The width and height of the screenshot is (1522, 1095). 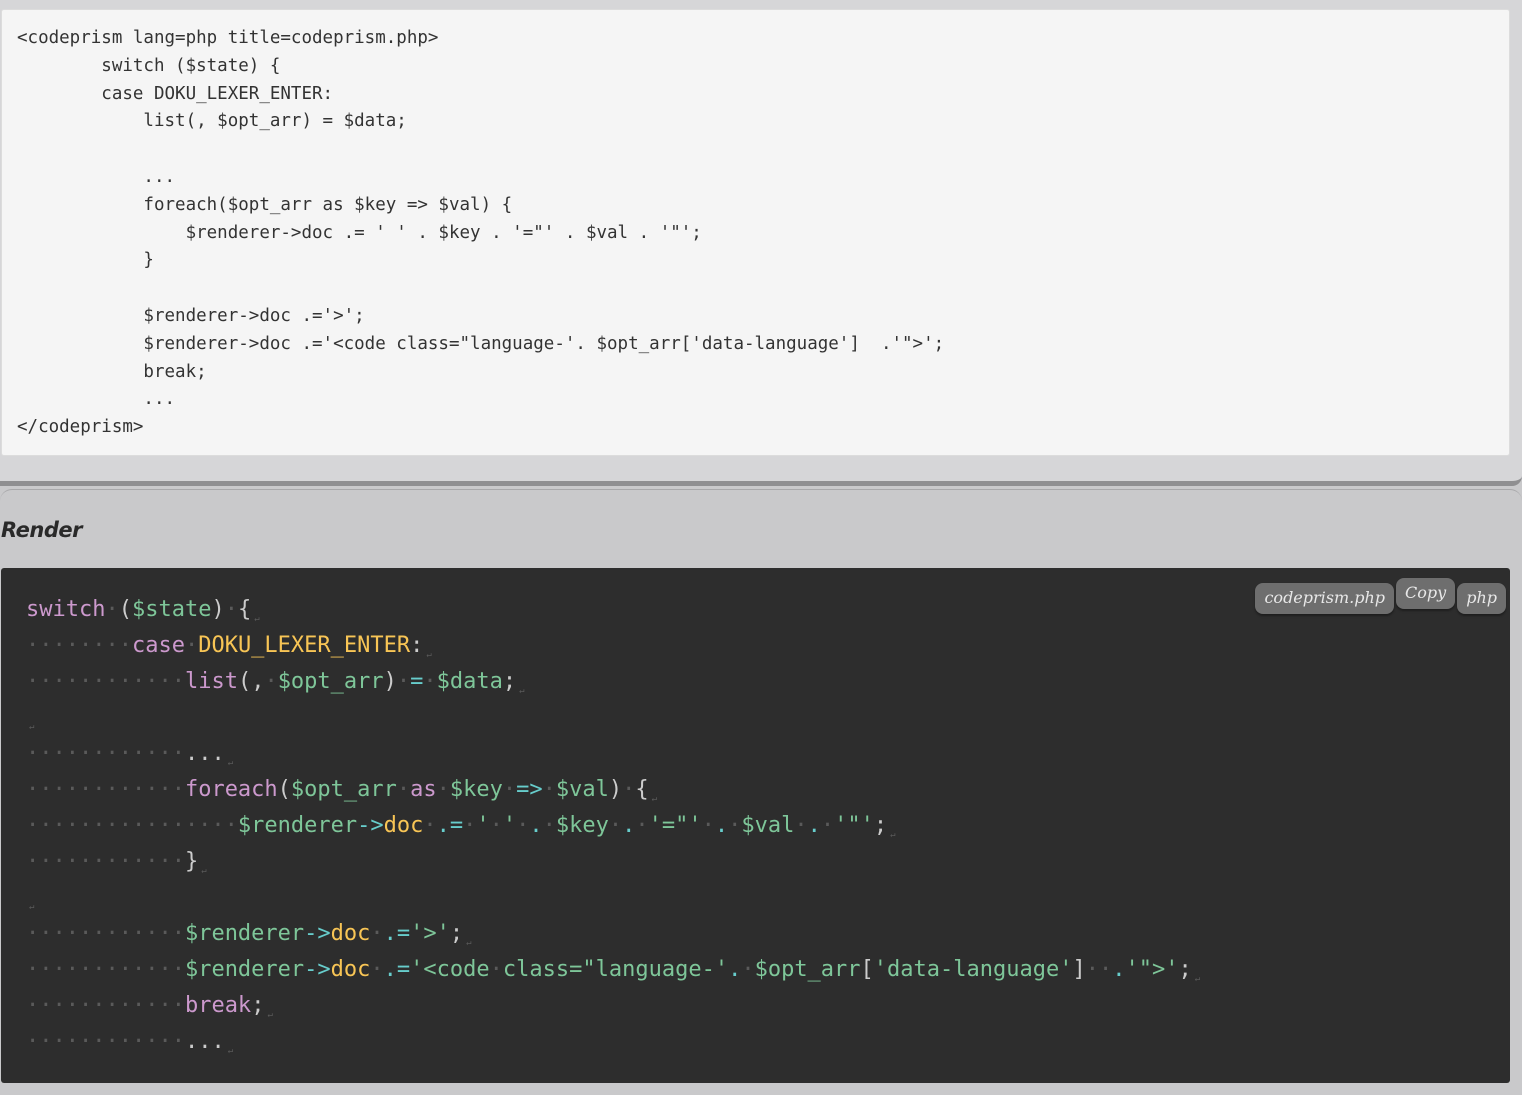 I want to click on code-line: ············list(,·$opt_arr)·=·$data; ↵, so click(x=768, y=682).